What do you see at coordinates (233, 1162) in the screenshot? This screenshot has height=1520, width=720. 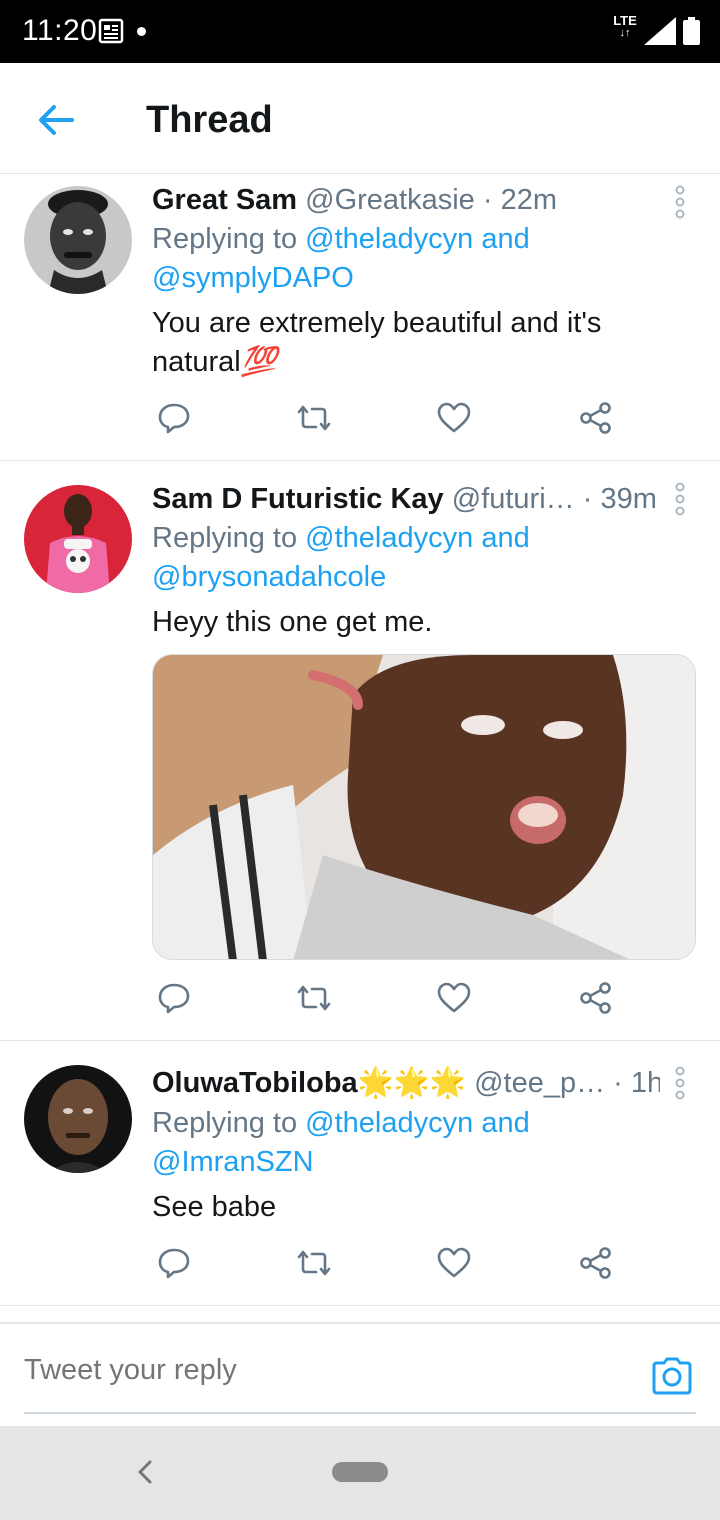 I see `mention-link: @ImranSZN` at bounding box center [233, 1162].